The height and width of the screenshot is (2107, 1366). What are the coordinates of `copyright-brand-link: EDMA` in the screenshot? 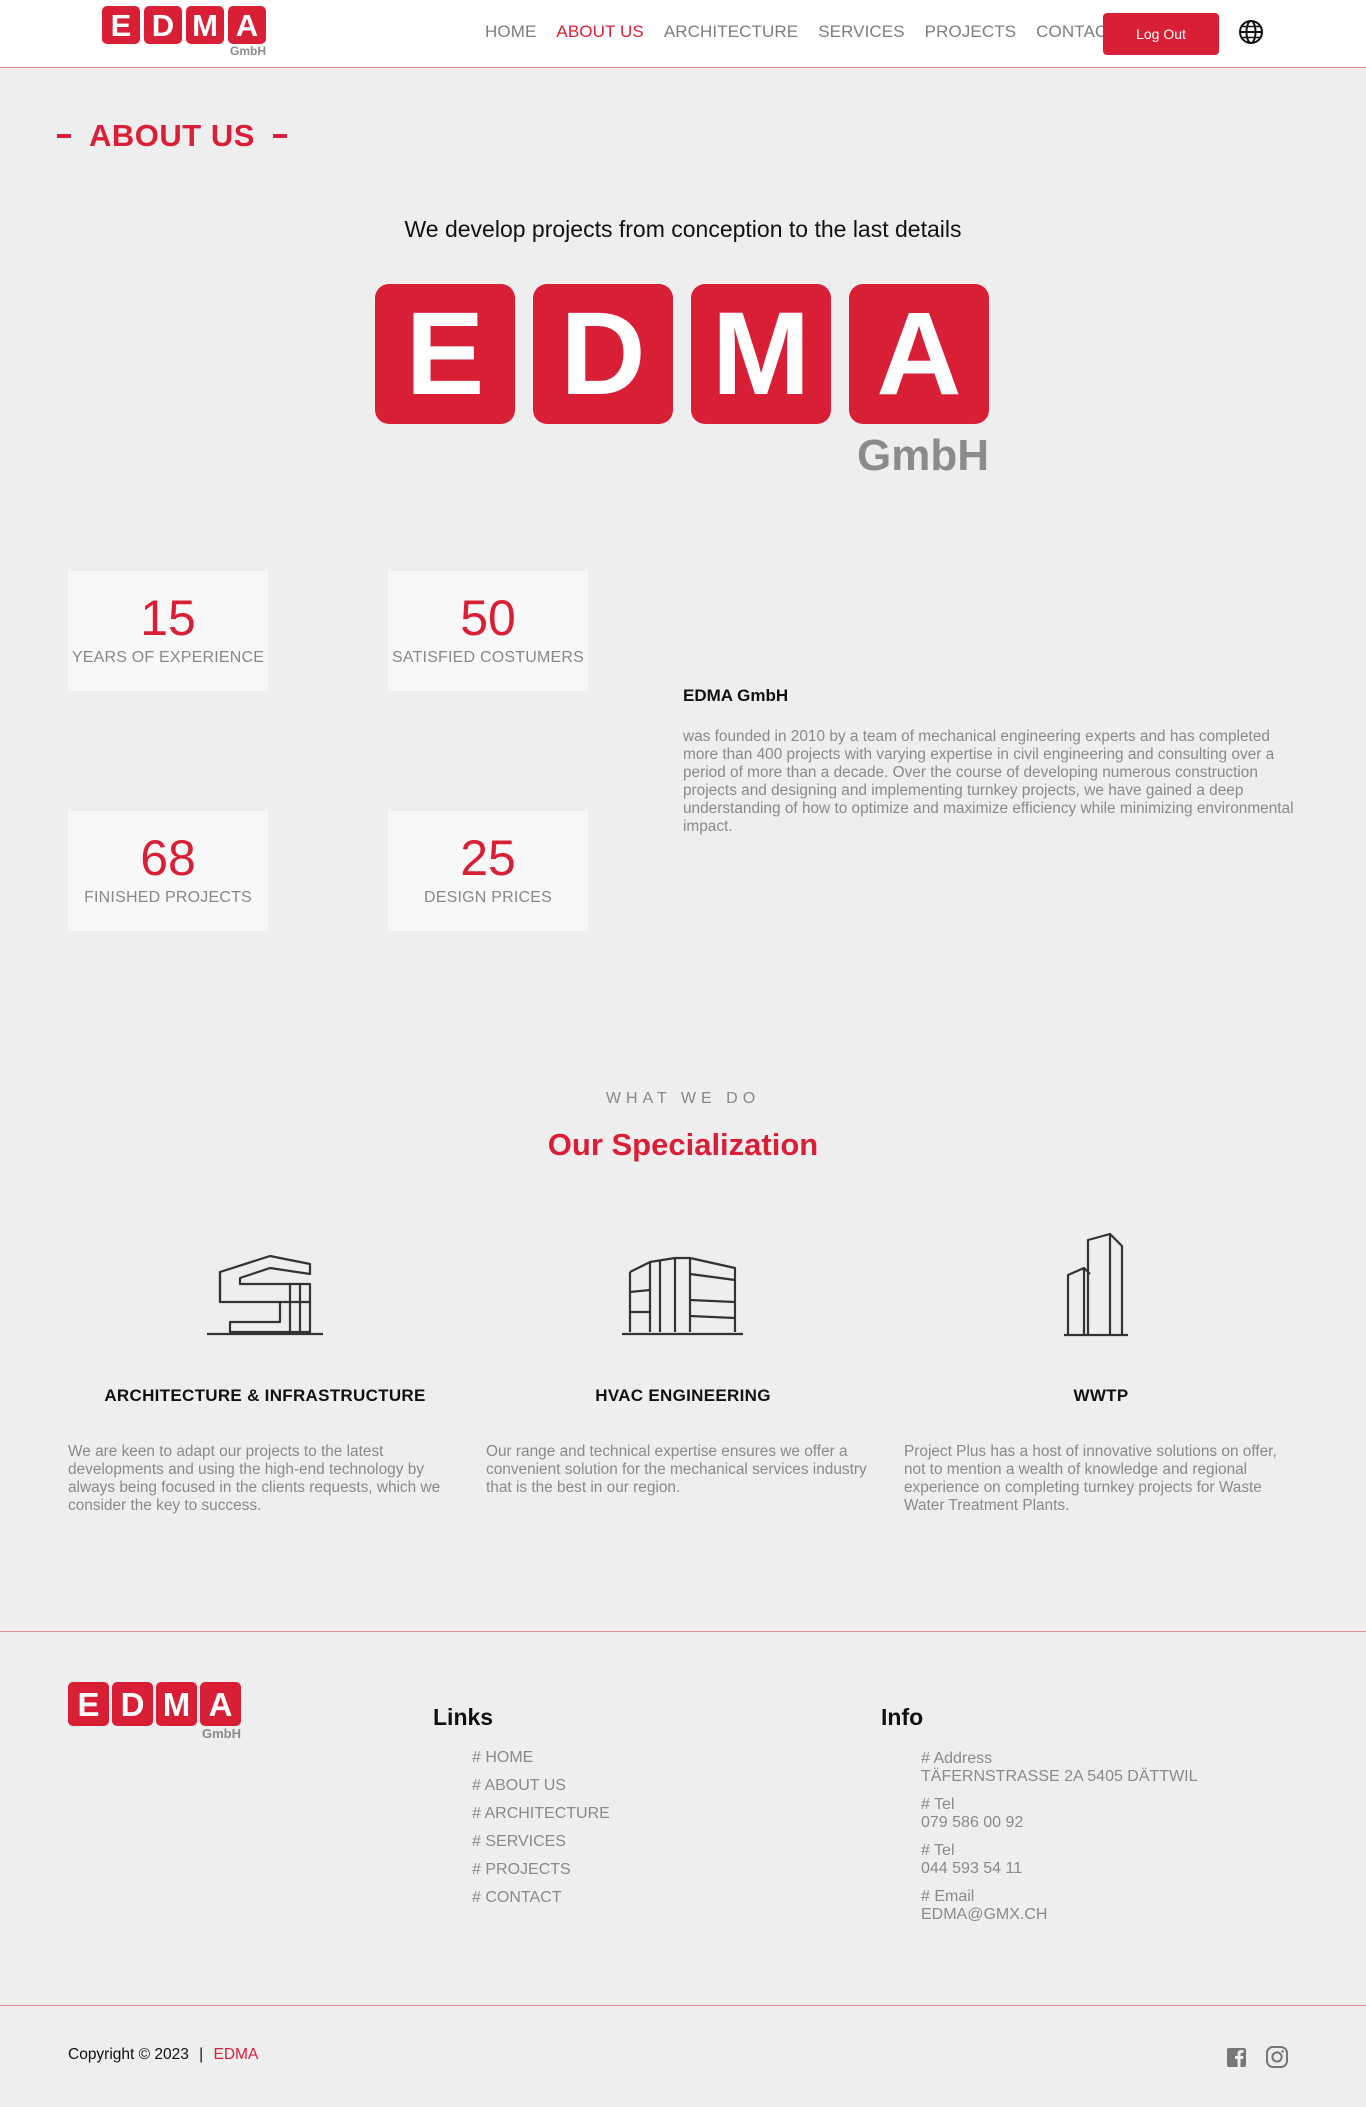 It's located at (236, 2054).